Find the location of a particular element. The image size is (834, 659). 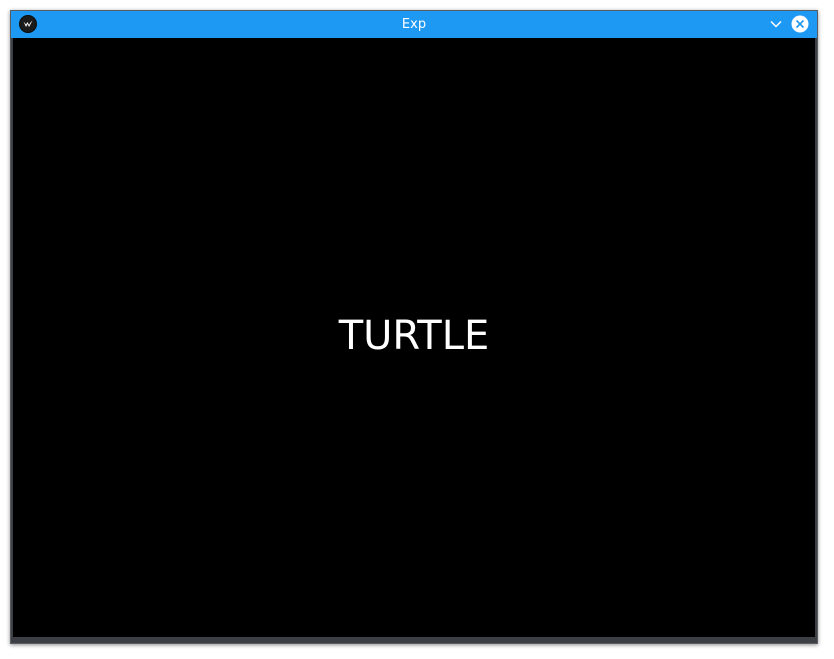

window-title: Exp is located at coordinates (414, 24).